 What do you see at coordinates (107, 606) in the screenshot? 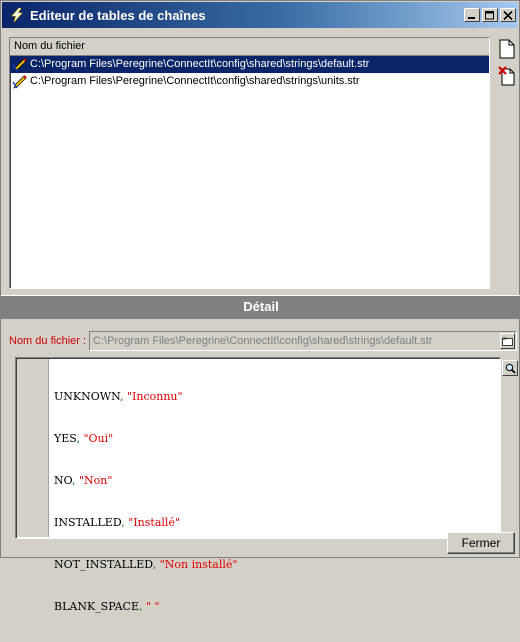
I see `code-line: BLANK_SPACE, " "` at bounding box center [107, 606].